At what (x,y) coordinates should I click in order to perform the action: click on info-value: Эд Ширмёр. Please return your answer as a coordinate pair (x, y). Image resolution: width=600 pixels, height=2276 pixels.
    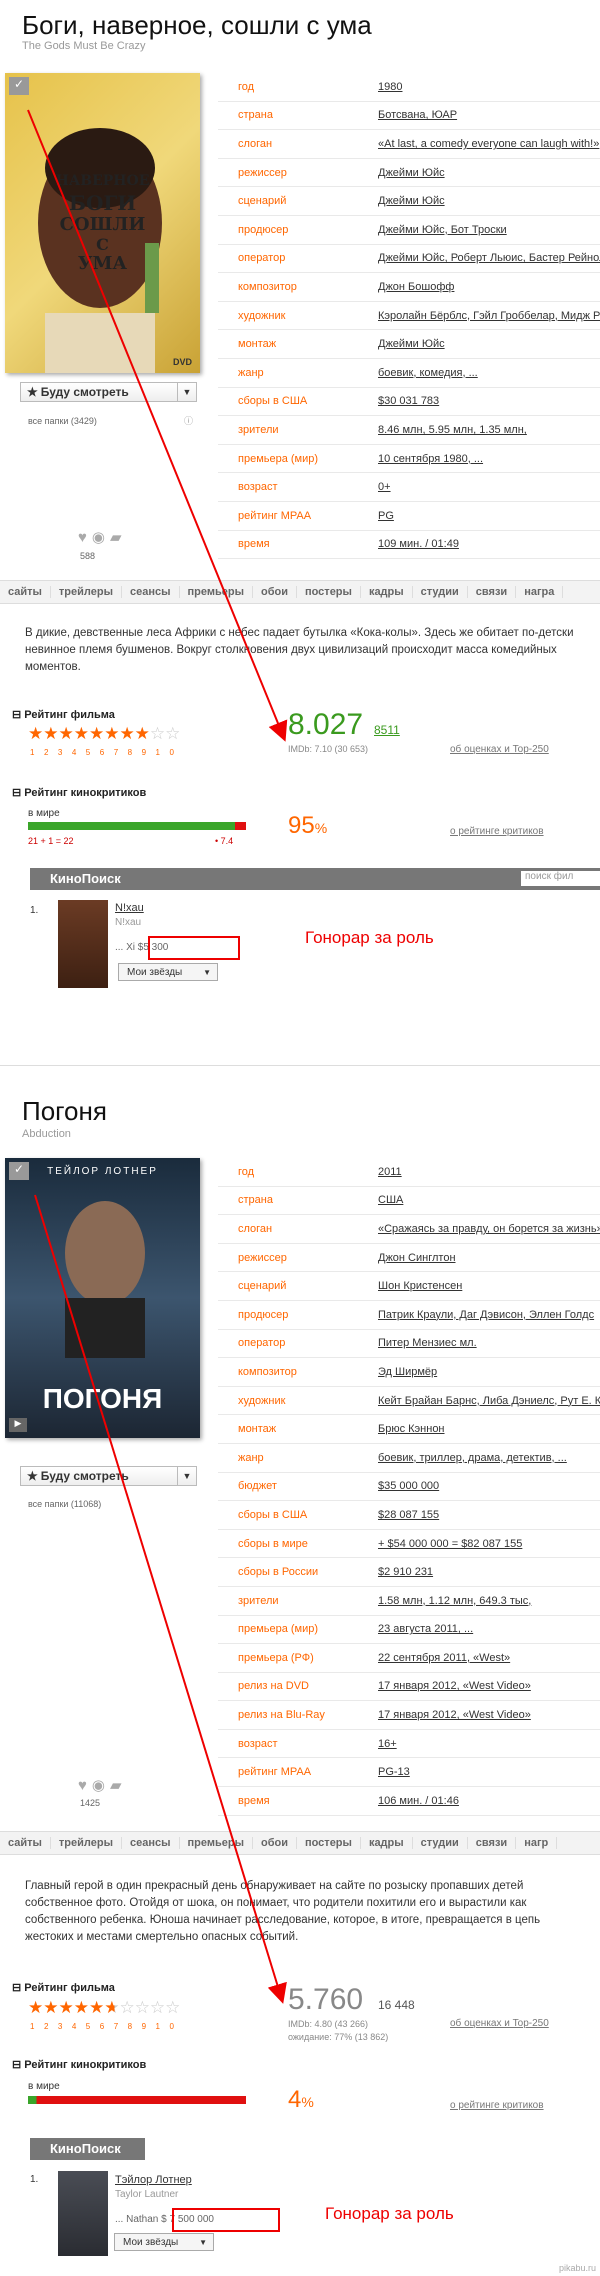
    Looking at the image, I should click on (407, 1372).